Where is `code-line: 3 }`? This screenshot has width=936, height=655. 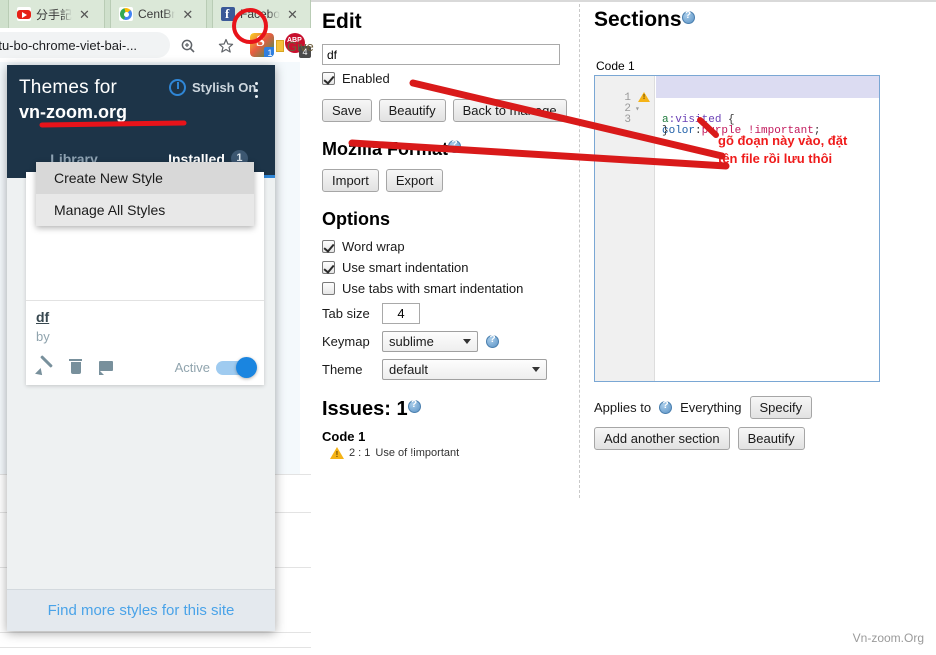 code-line: 3 } is located at coordinates (737, 120).